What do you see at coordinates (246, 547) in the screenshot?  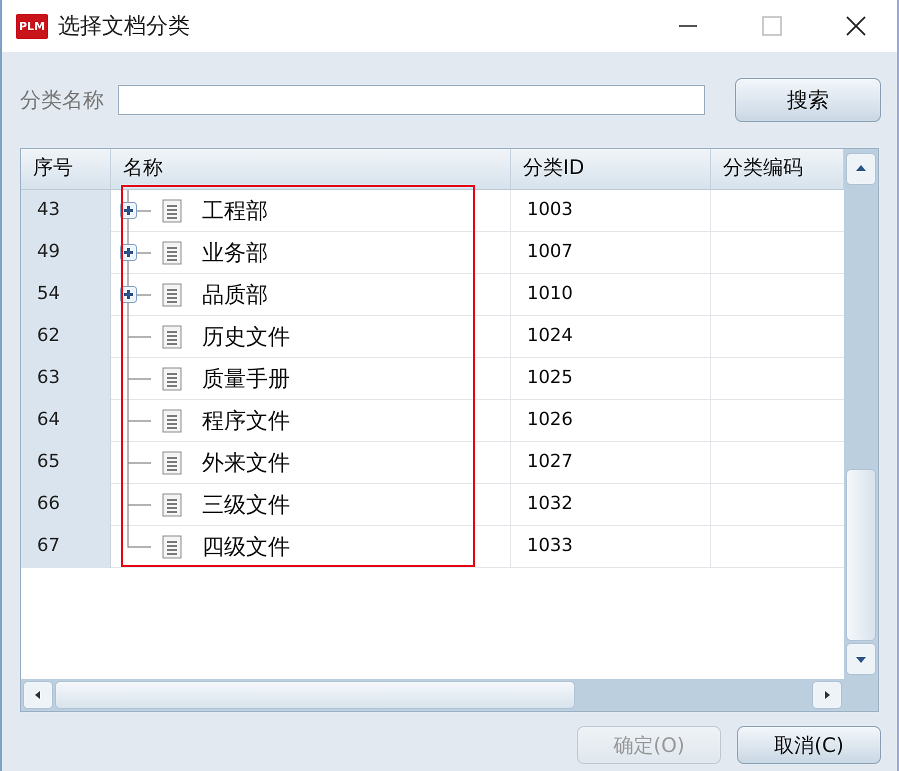 I see `category-name: 四级文件` at bounding box center [246, 547].